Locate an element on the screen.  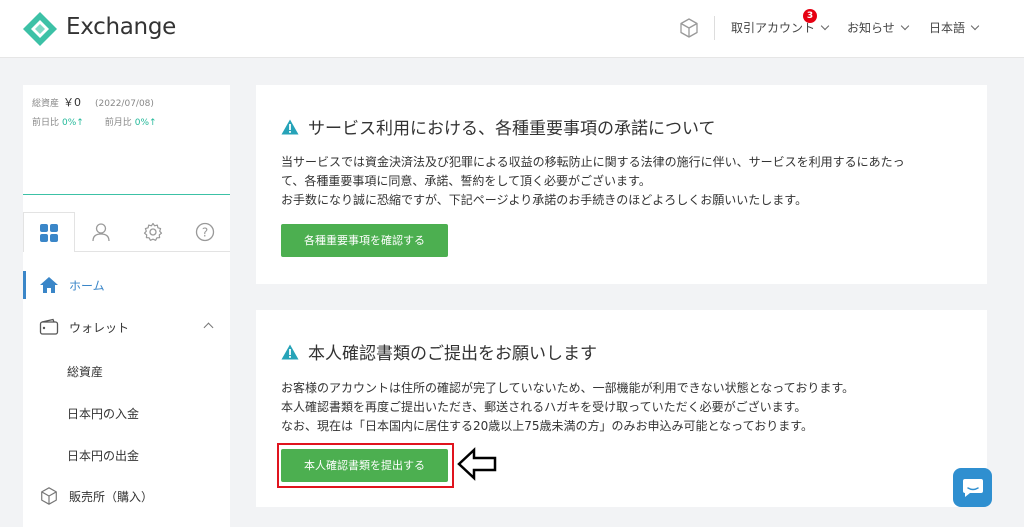
identity-title-text: 本人確認書類のご提出をお願いします is located at coordinates (452, 354).